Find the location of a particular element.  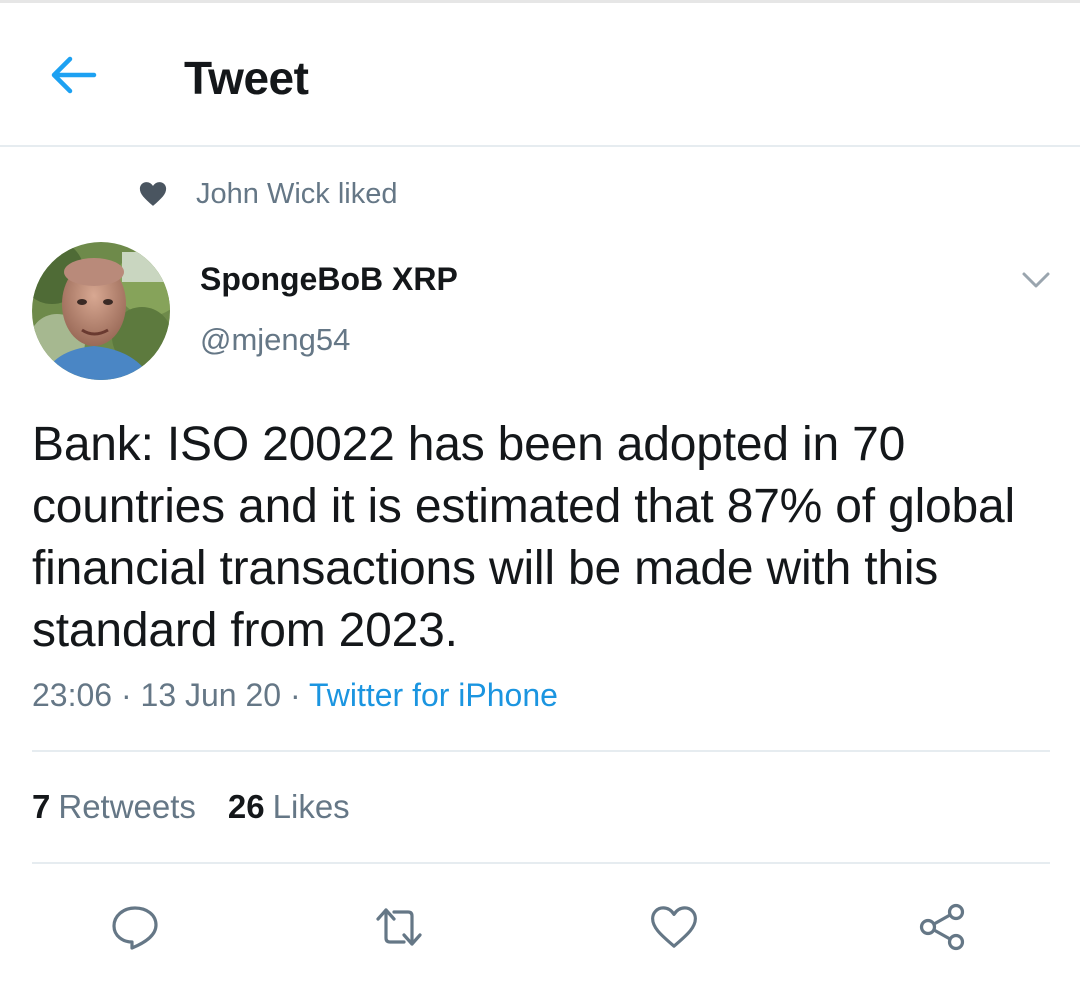

likes-stat: 26 Likes is located at coordinates (289, 807).